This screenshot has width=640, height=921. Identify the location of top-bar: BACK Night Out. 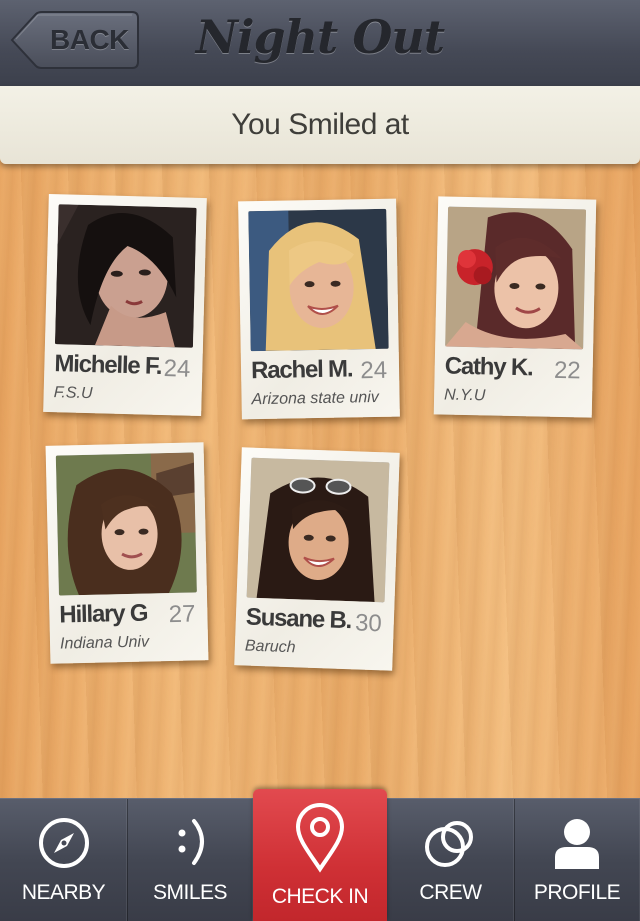
(320, 43).